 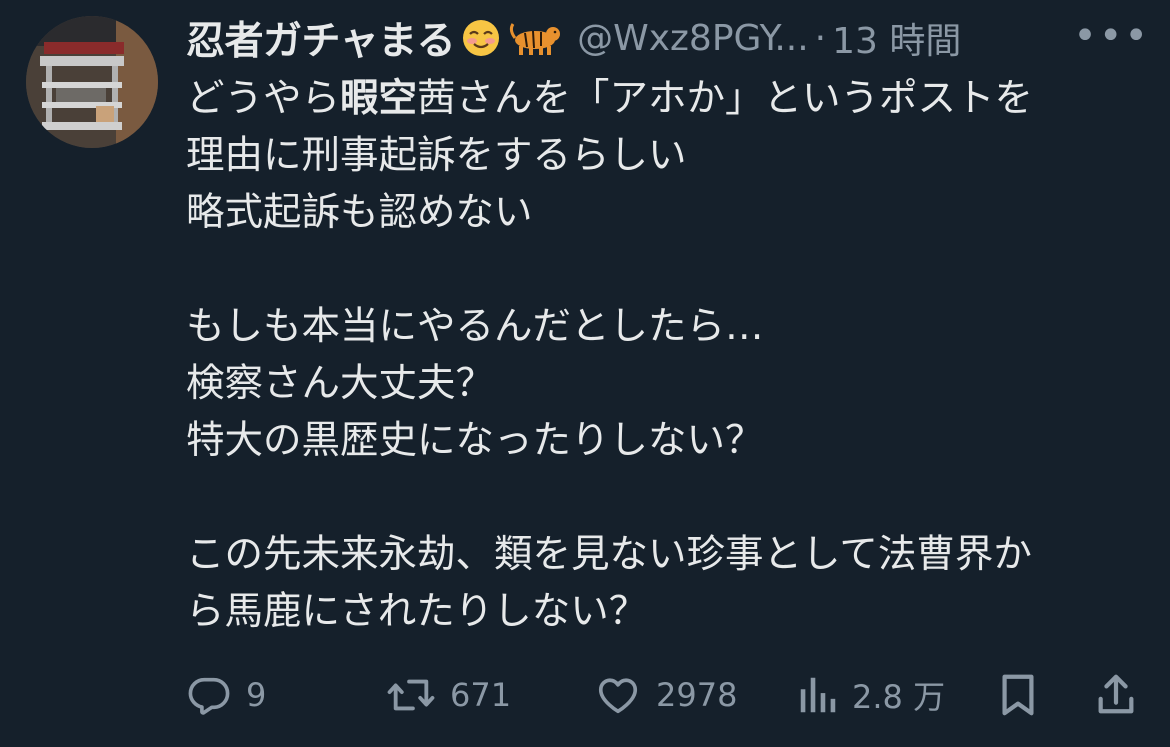 I want to click on post-line-1-post: 茜さんを「アホか」というポストを, so click(x=725, y=98).